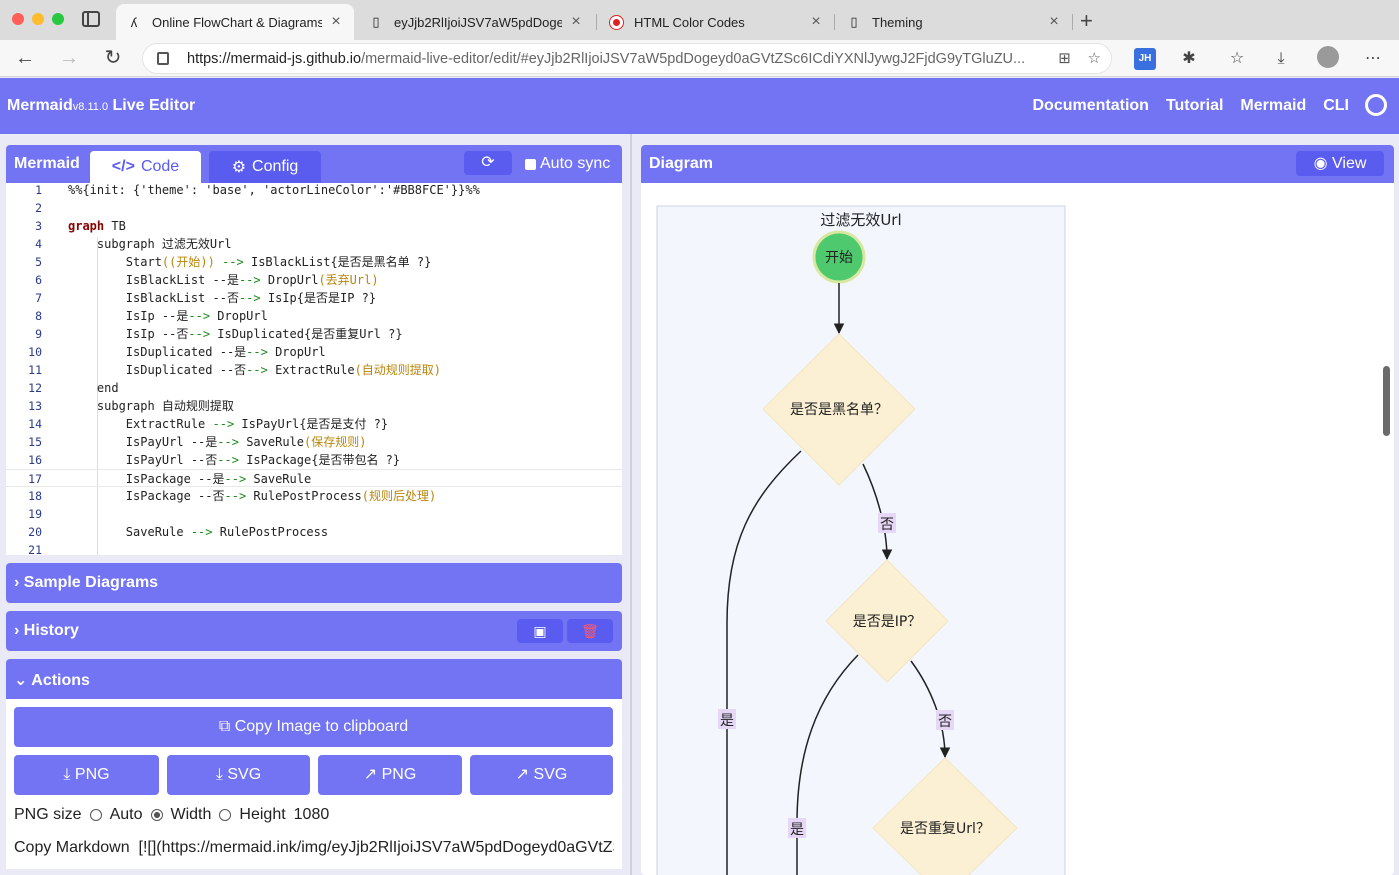 This screenshot has height=875, width=1399. I want to click on forward-icon: →, so click(69, 58).